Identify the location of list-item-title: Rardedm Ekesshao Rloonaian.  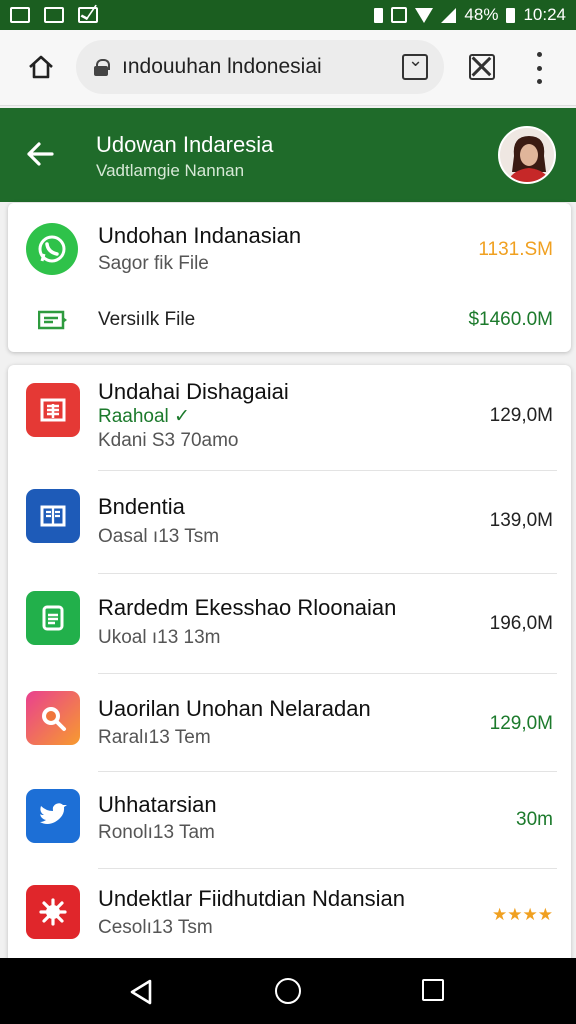
(247, 607).